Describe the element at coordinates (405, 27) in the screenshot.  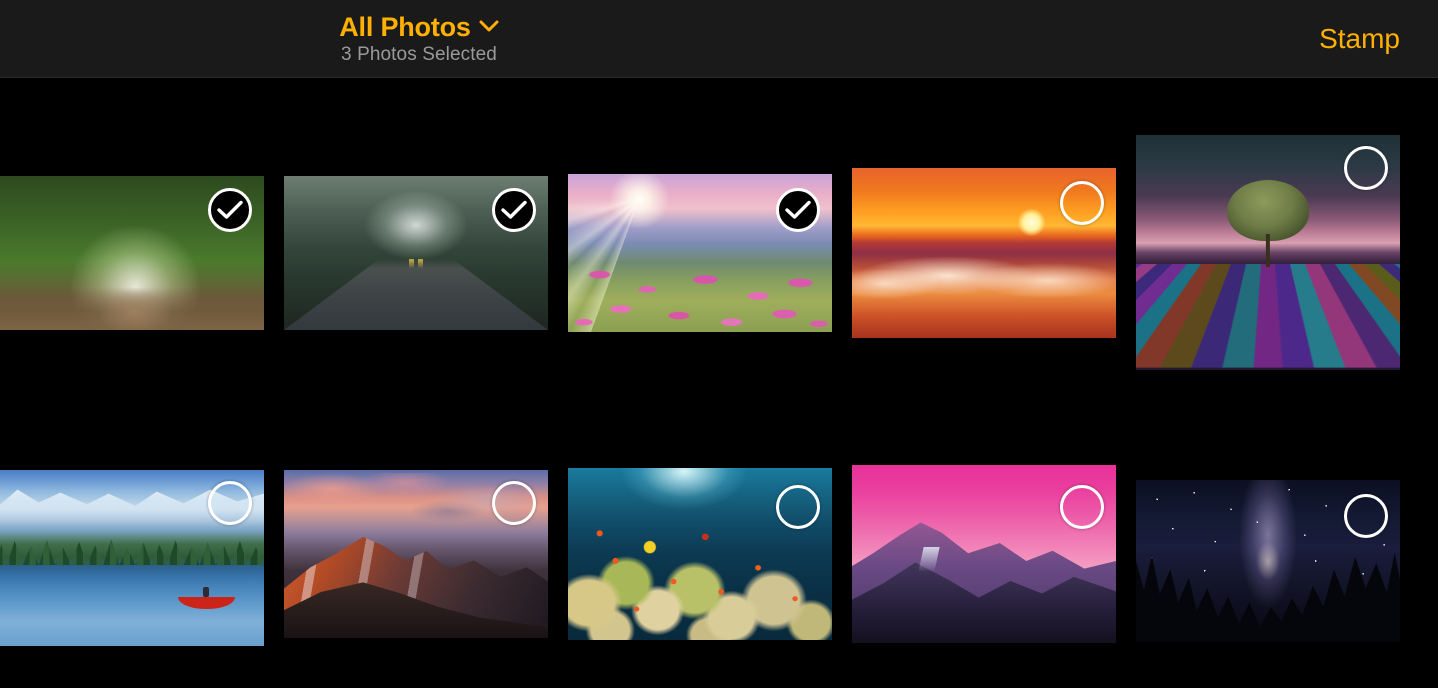
I see `page-title: All Photos` at that location.